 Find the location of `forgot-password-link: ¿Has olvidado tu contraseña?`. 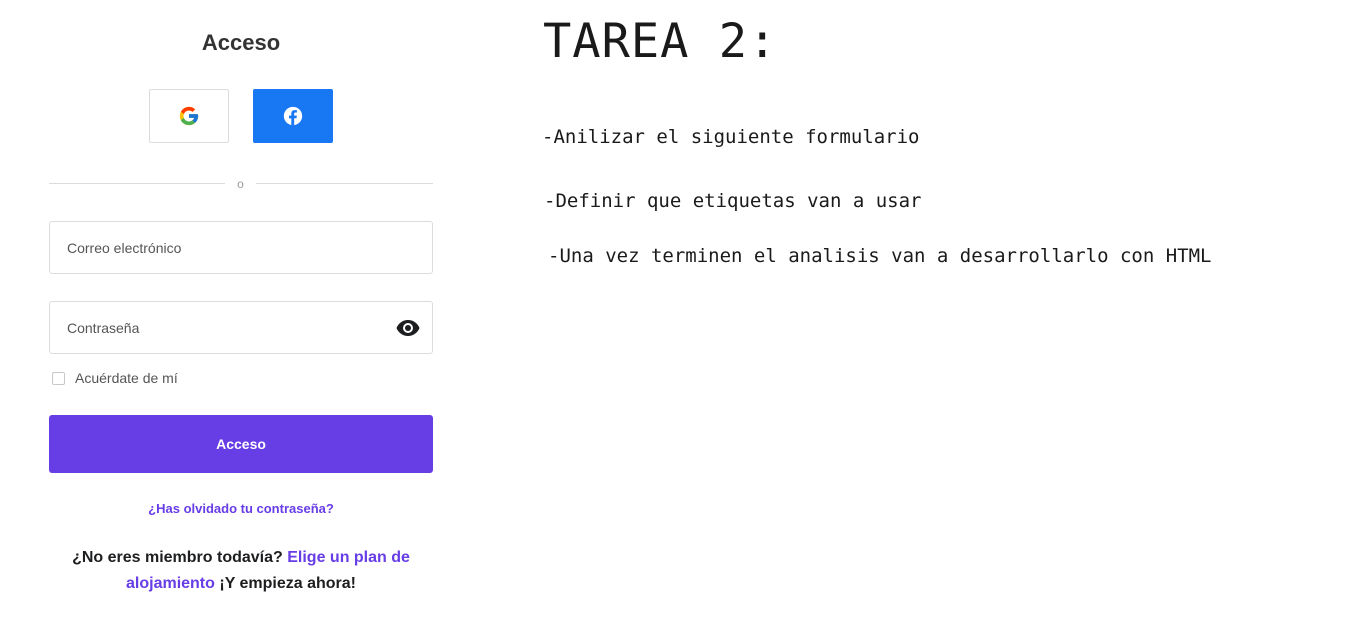

forgot-password-link: ¿Has olvidado tu contraseña? is located at coordinates (241, 508).